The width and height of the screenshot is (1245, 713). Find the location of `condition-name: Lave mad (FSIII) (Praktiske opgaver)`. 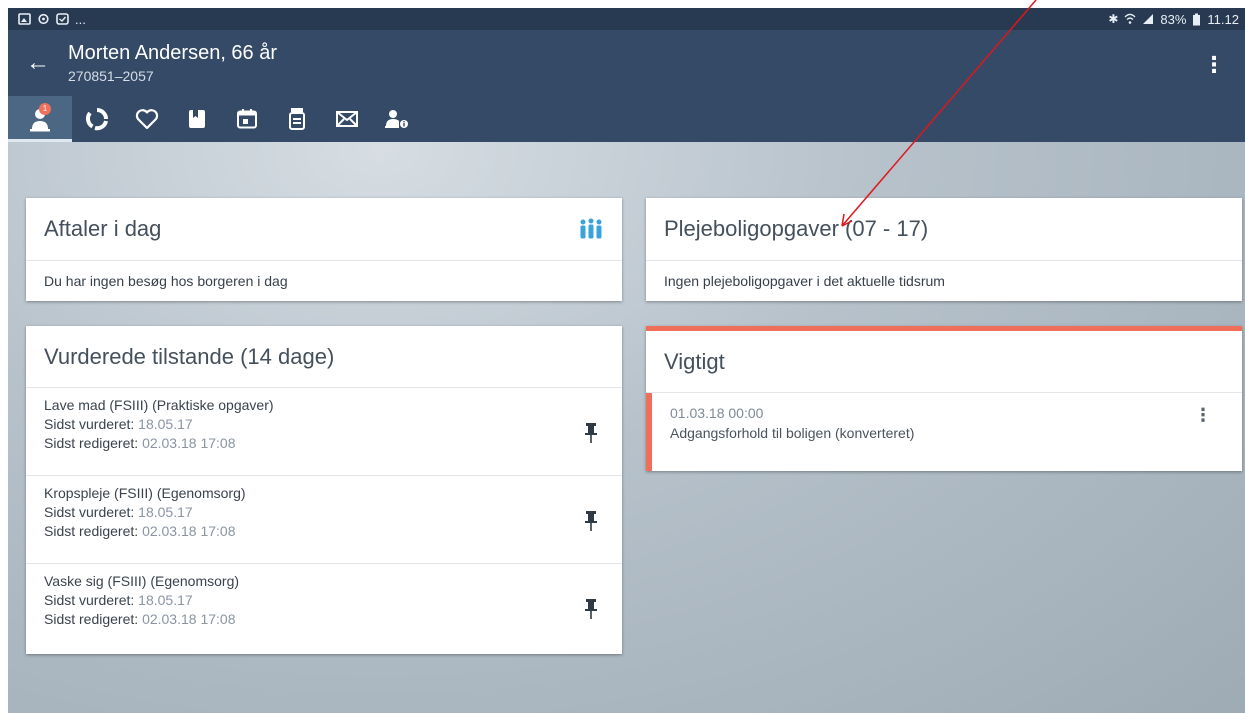

condition-name: Lave mad (FSIII) (Praktiske opgaver) is located at coordinates (159, 405).